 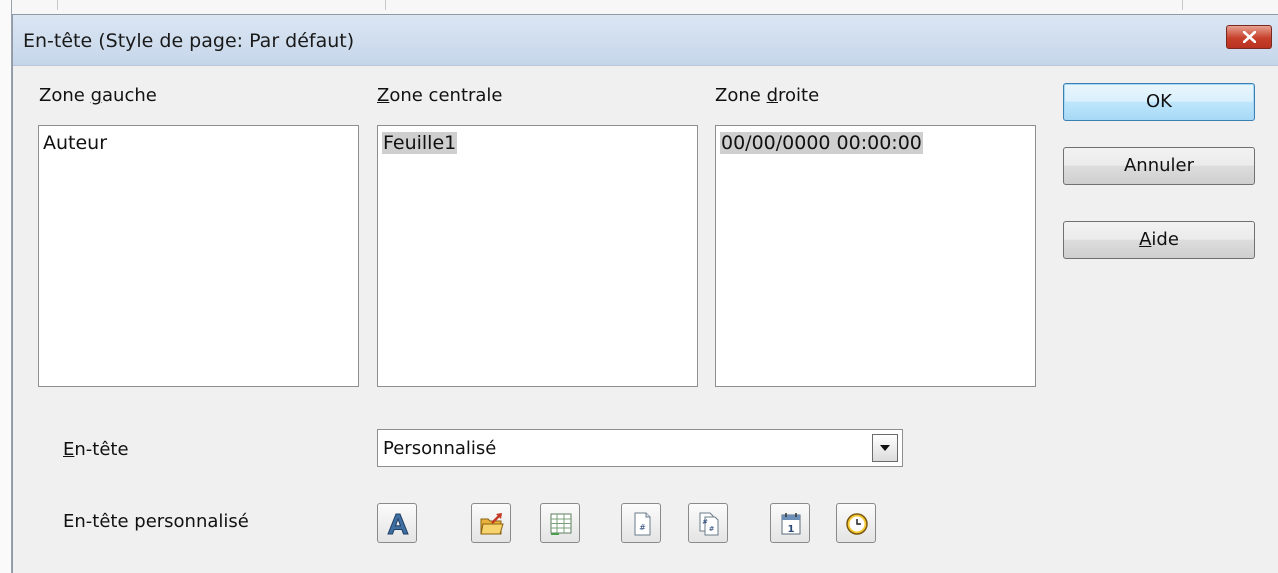 I want to click on center-zone-label: Zone centrale, so click(x=440, y=95).